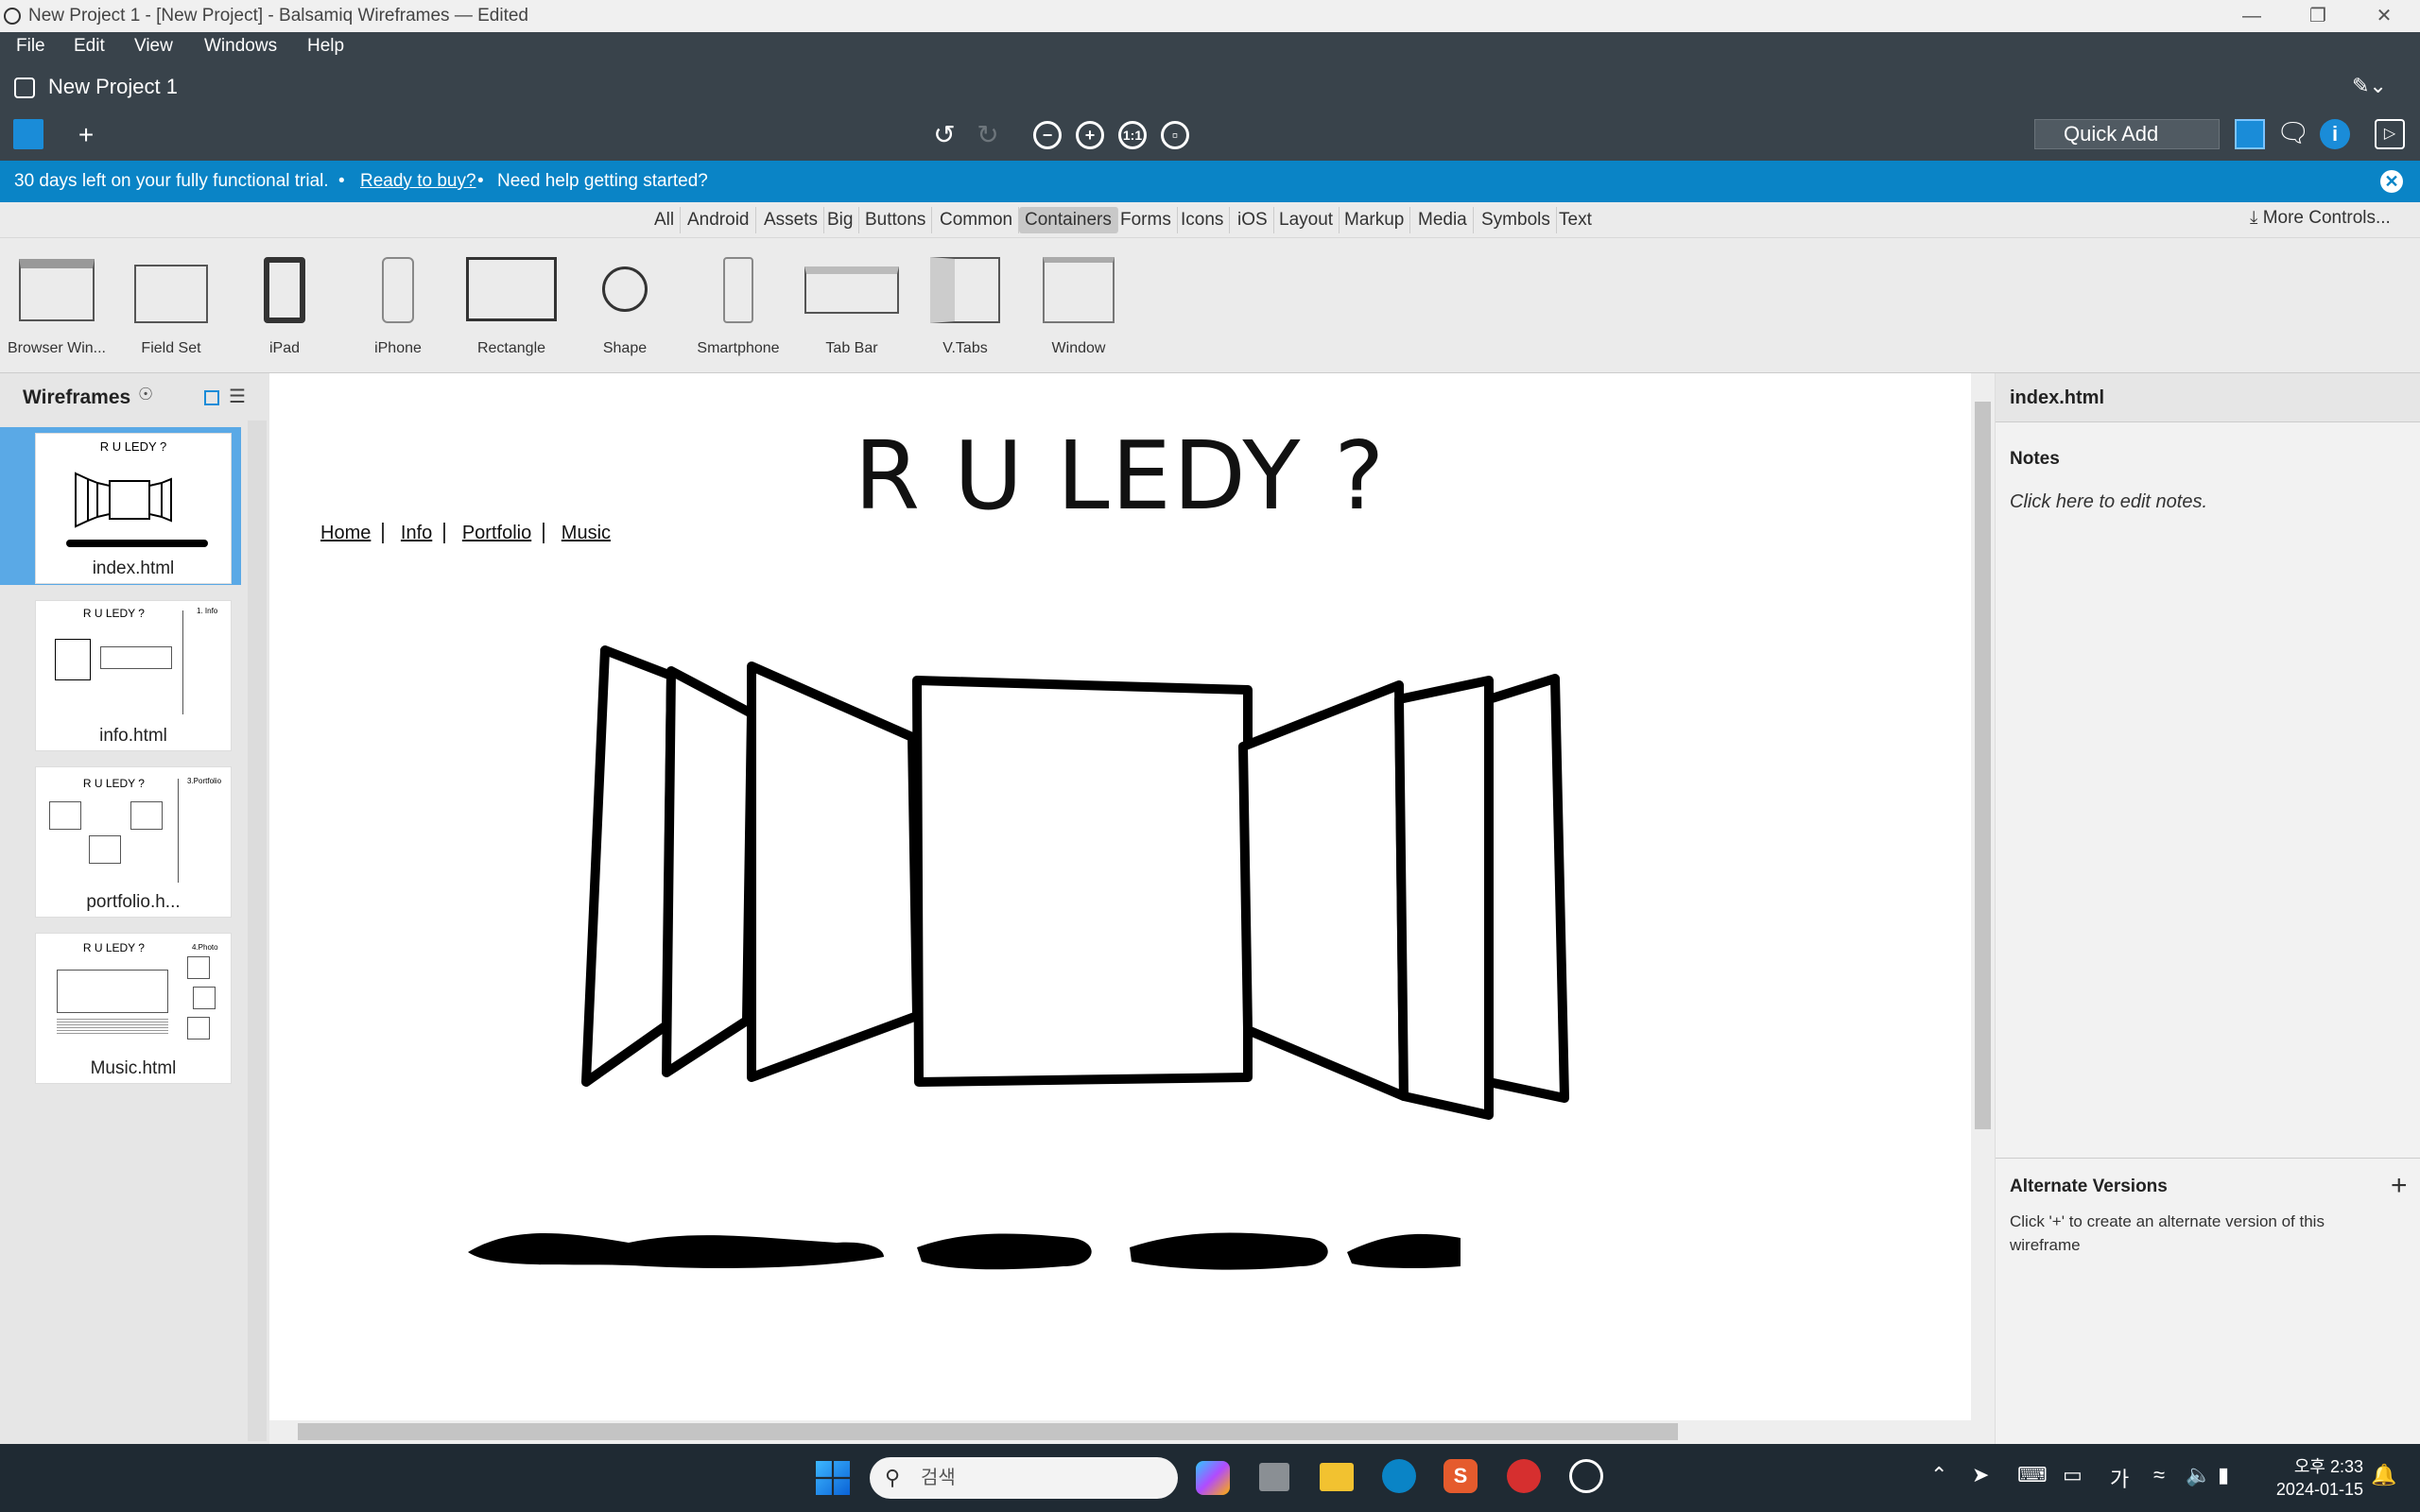  Describe the element at coordinates (2033, 1475) in the screenshot. I see `keyboard-icon: ⌨` at that location.